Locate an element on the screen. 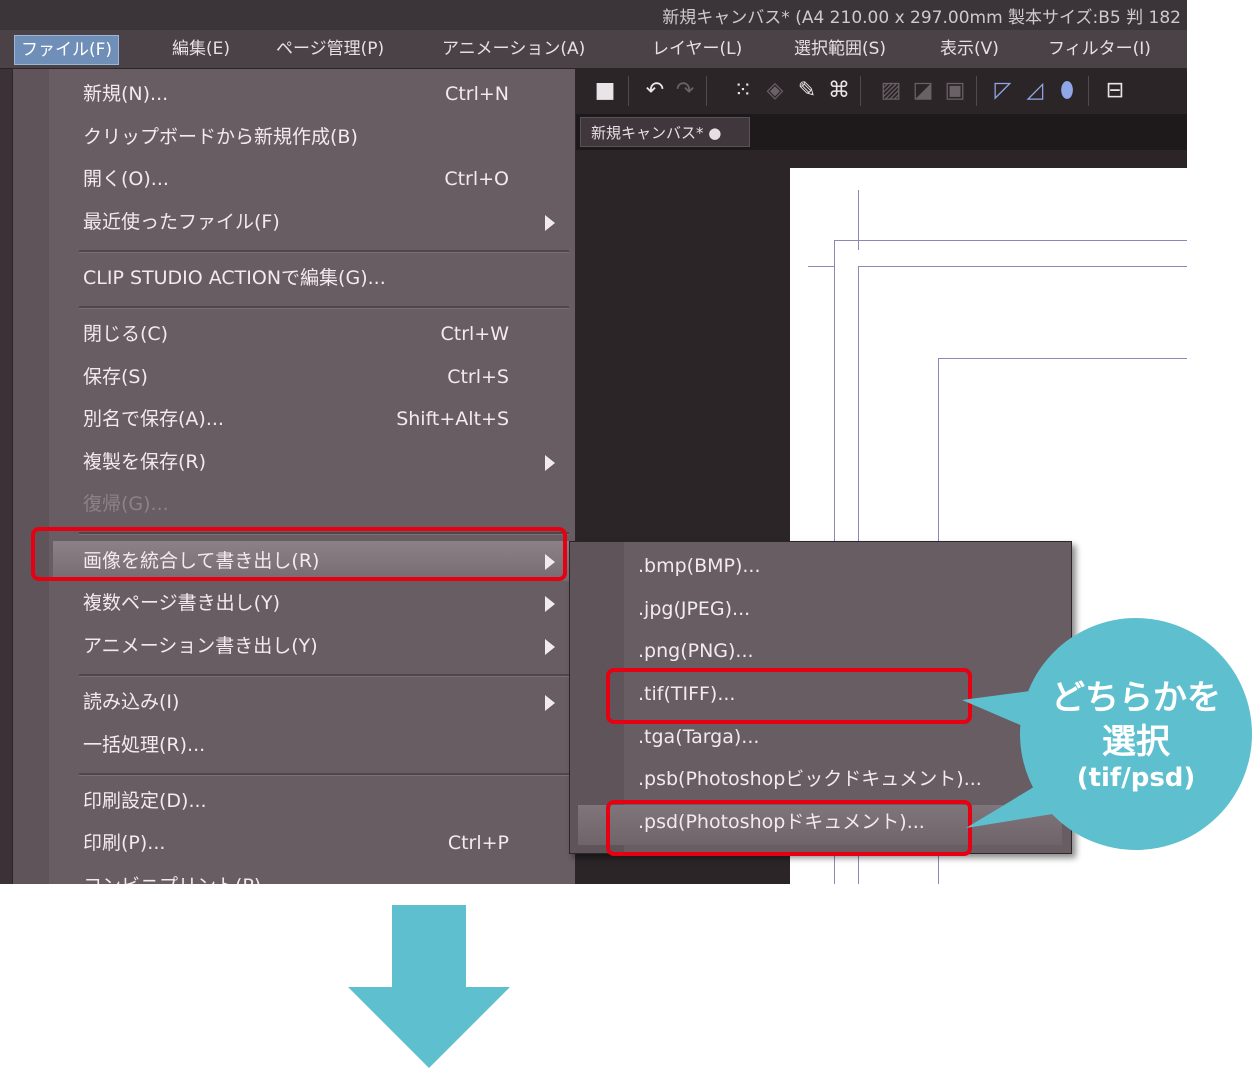  menu-item-save: 保存(S) Ctrl+S is located at coordinates (319, 377).